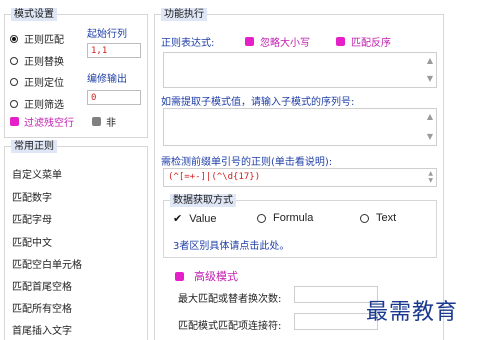 Image resolution: width=487 pixels, height=340 pixels. I want to click on edit-output-input: 0, so click(114, 97).